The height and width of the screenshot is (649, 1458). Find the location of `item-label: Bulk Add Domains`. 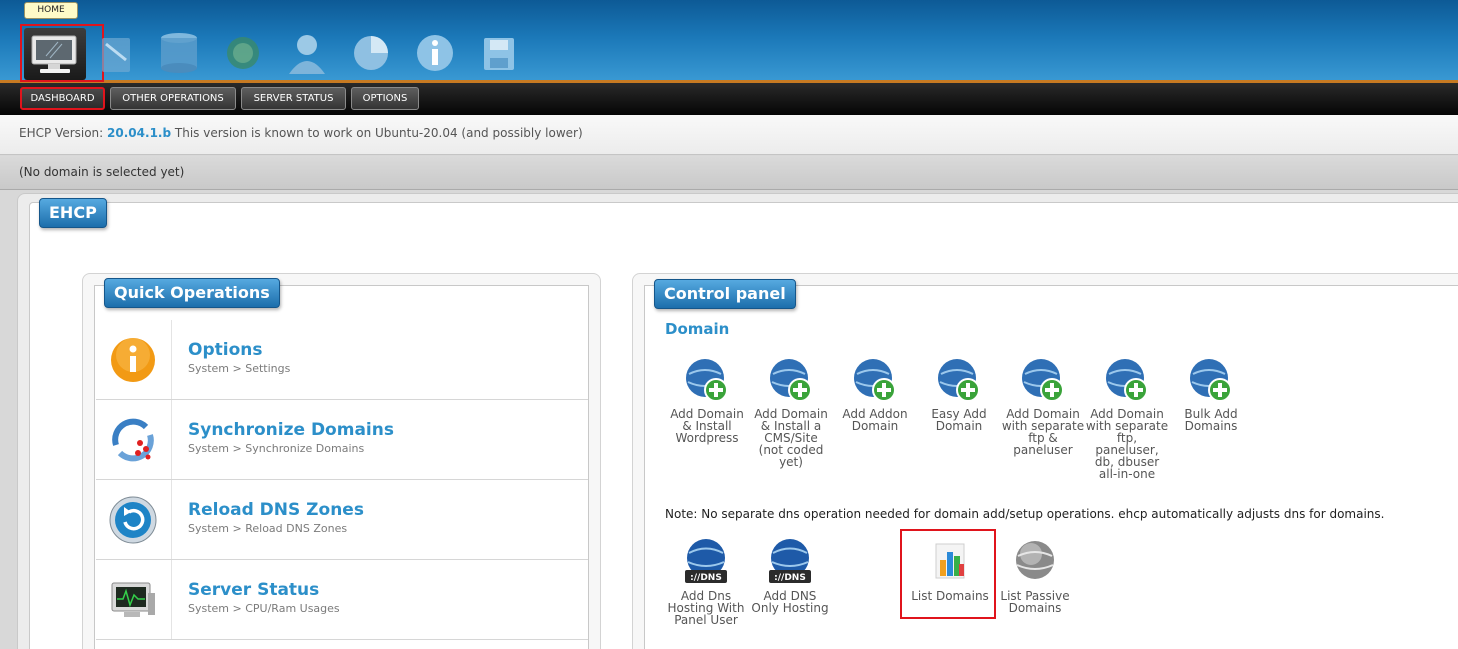

item-label: Bulk Add Domains is located at coordinates (1211, 420).